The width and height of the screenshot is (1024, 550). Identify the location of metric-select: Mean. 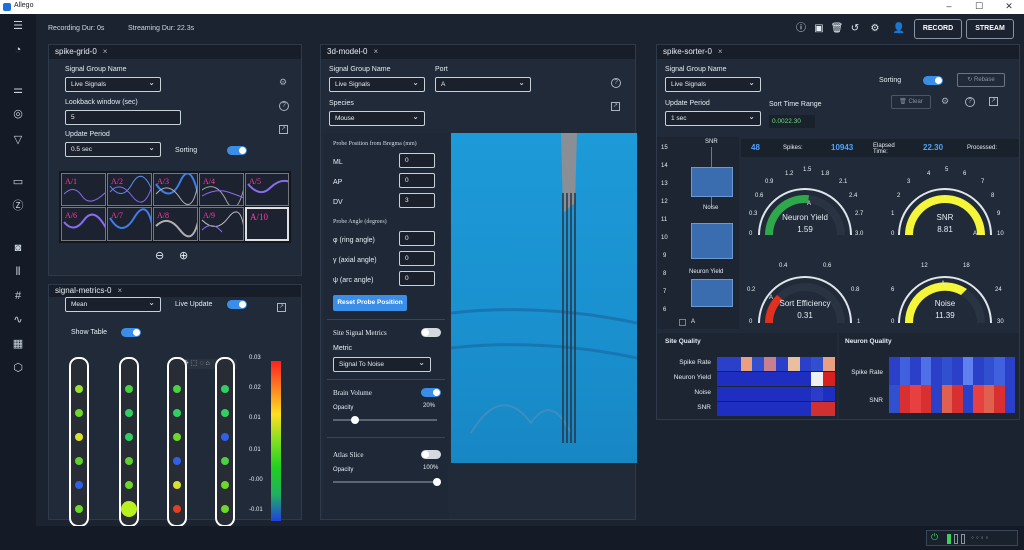
(113, 304).